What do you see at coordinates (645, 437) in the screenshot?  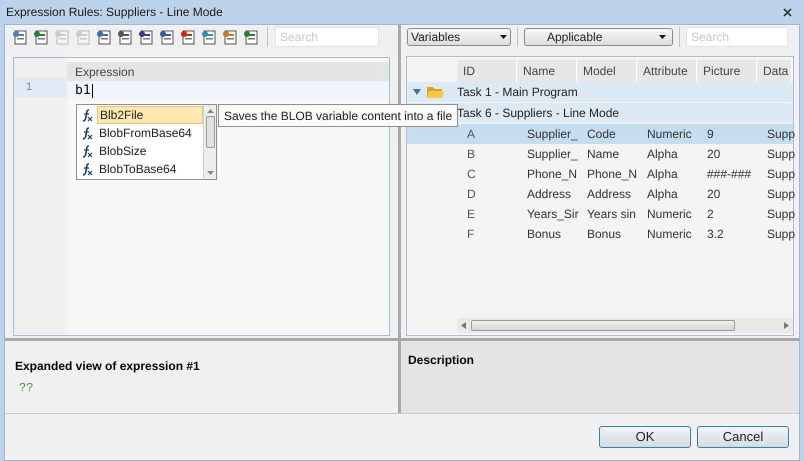 I see `dialog-button: OK` at bounding box center [645, 437].